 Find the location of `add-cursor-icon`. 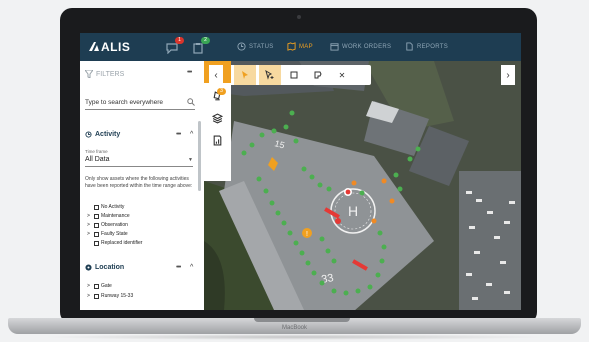

add-cursor-icon is located at coordinates (269, 75).